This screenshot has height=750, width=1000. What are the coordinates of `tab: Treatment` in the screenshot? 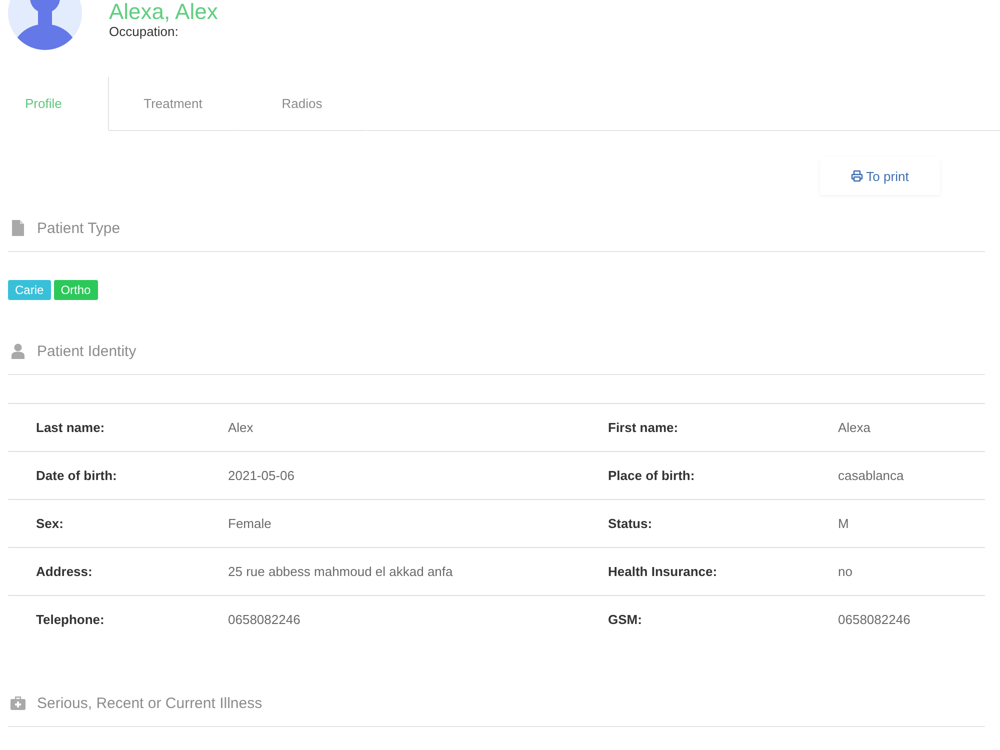 It's located at (173, 104).